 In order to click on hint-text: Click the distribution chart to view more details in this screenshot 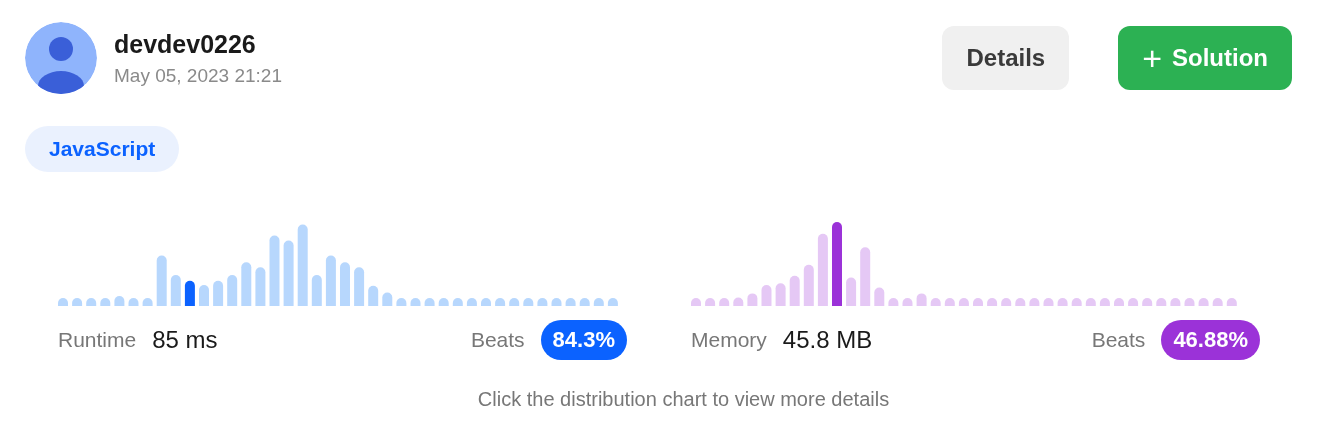, I will do `click(683, 399)`.